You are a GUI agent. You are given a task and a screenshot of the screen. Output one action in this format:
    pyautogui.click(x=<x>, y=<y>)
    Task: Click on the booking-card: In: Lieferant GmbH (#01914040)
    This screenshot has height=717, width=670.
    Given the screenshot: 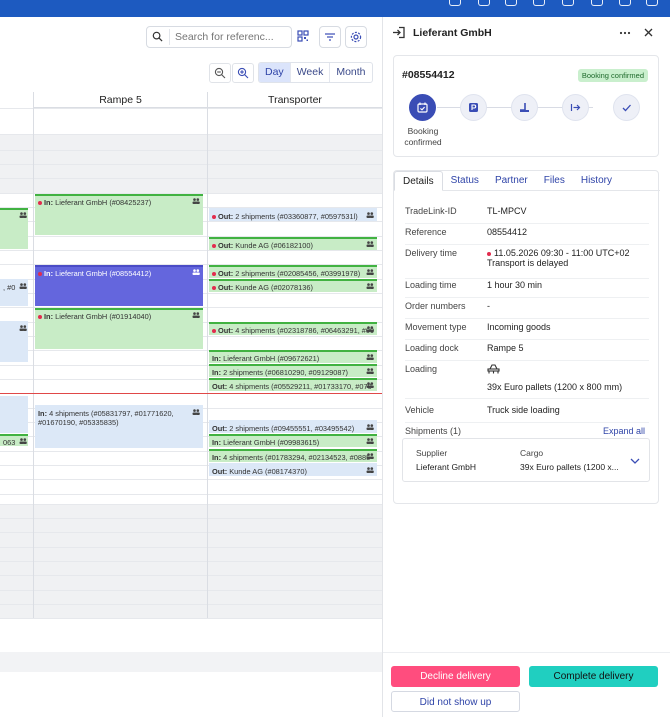 What is the action you would take?
    pyautogui.click(x=119, y=328)
    